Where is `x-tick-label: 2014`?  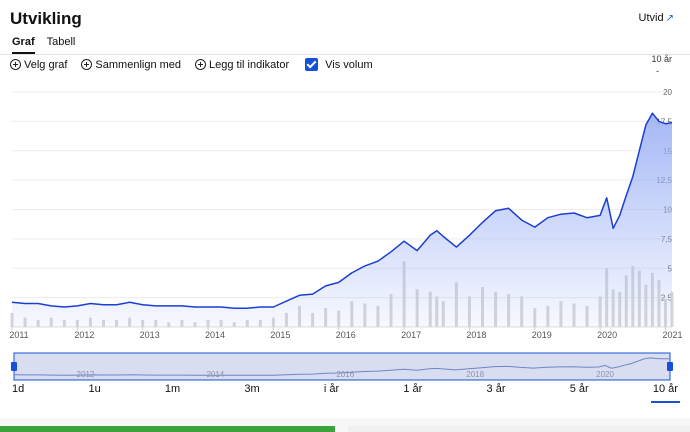
x-tick-label: 2014 is located at coordinates (215, 335).